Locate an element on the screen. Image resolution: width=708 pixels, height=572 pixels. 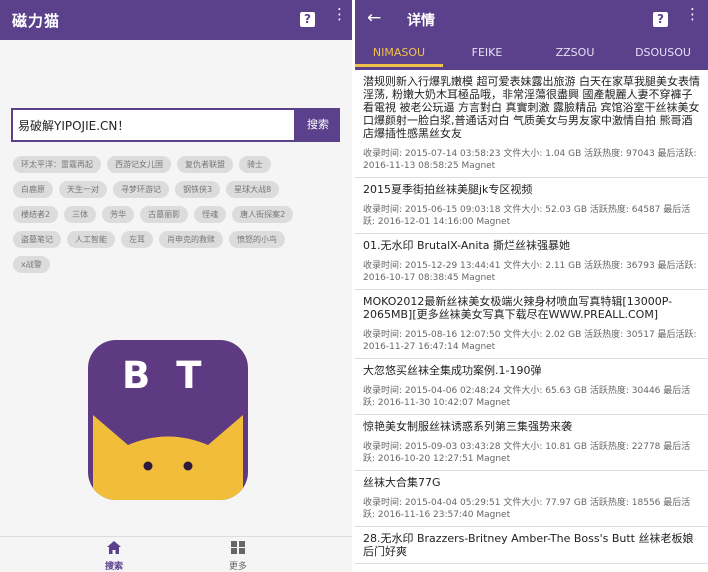
detail-app-bar: ← 详情 ? ⋮ NIMASOU FEIKE ZZSOU DSOUSOU is located at coordinates (531, 35).